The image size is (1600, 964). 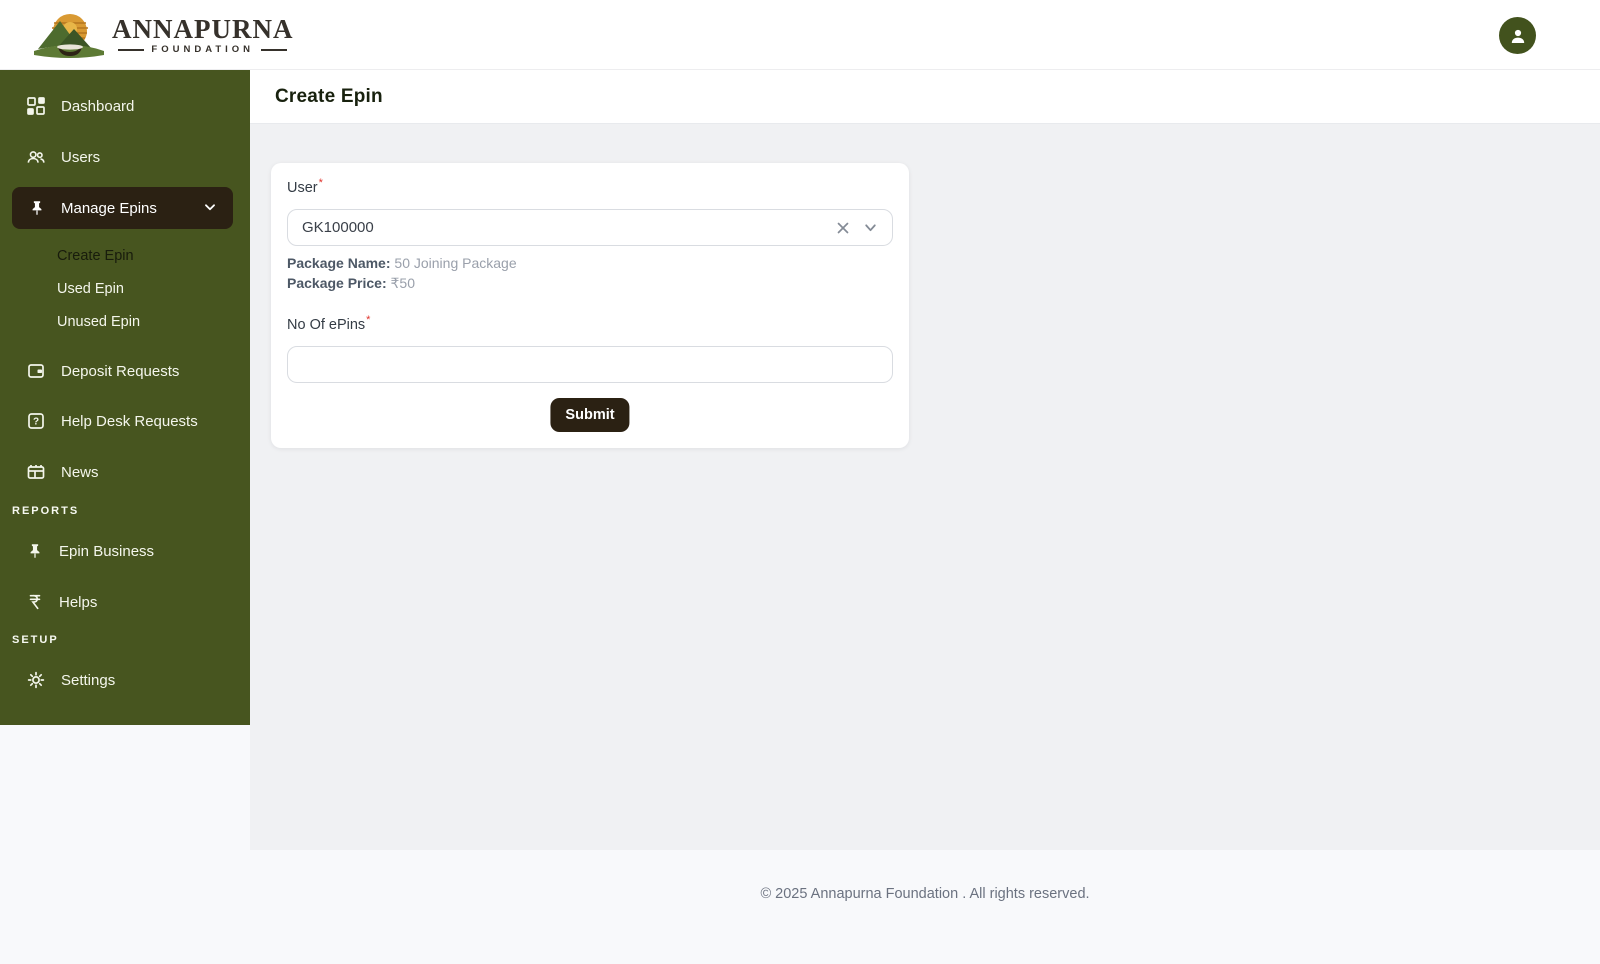 What do you see at coordinates (302, 188) in the screenshot?
I see `user-label-text: User` at bounding box center [302, 188].